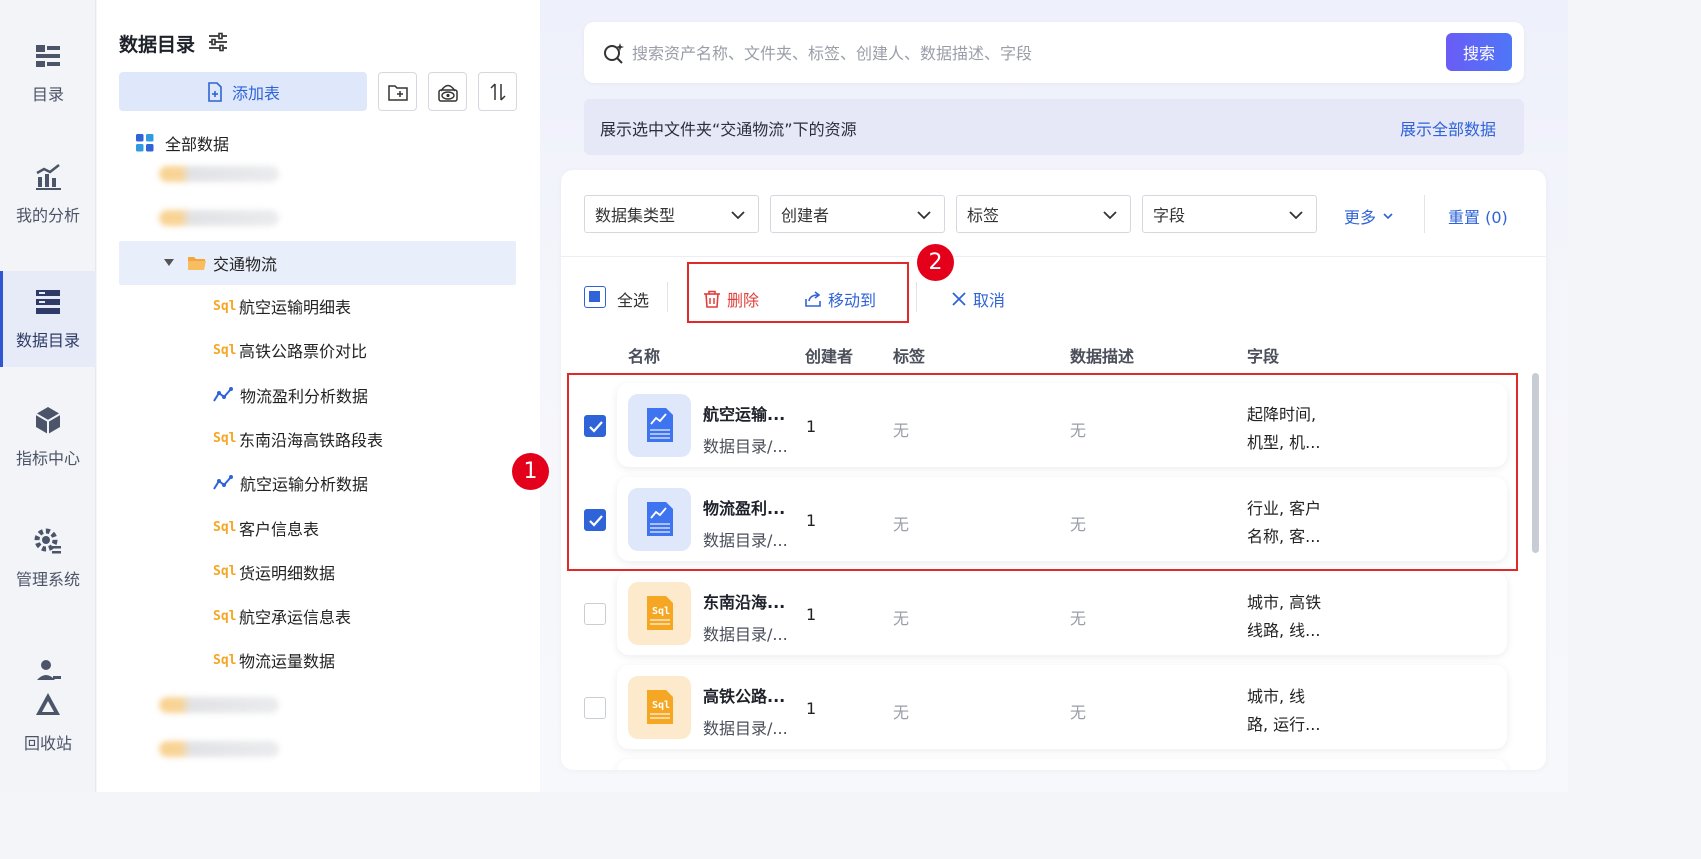  Describe the element at coordinates (295, 307) in the screenshot. I see `tree-item-label: 航空运输明细表` at that location.